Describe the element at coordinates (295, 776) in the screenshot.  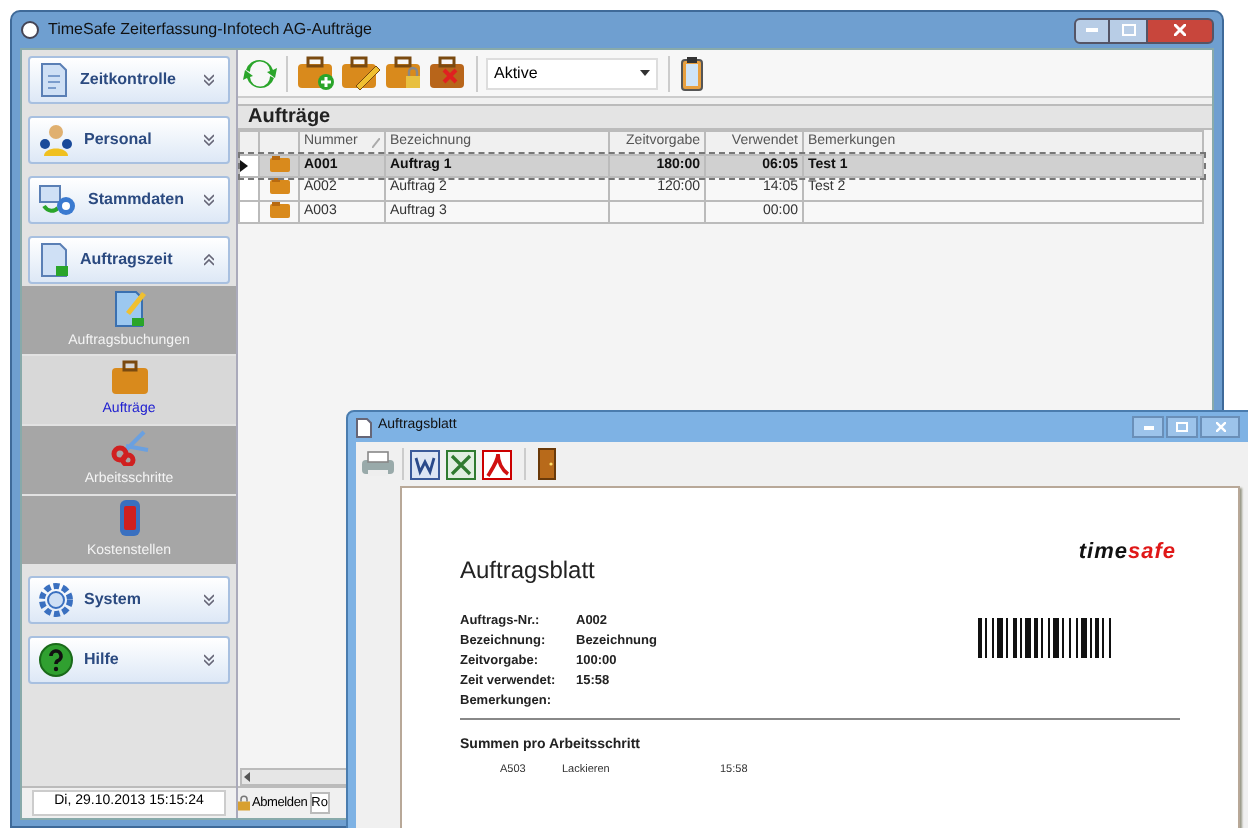
I see `horizontal-scrollbar` at that location.